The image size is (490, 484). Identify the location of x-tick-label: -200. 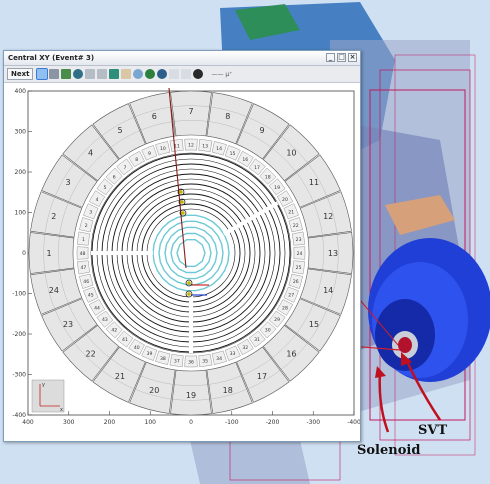
(273, 422).